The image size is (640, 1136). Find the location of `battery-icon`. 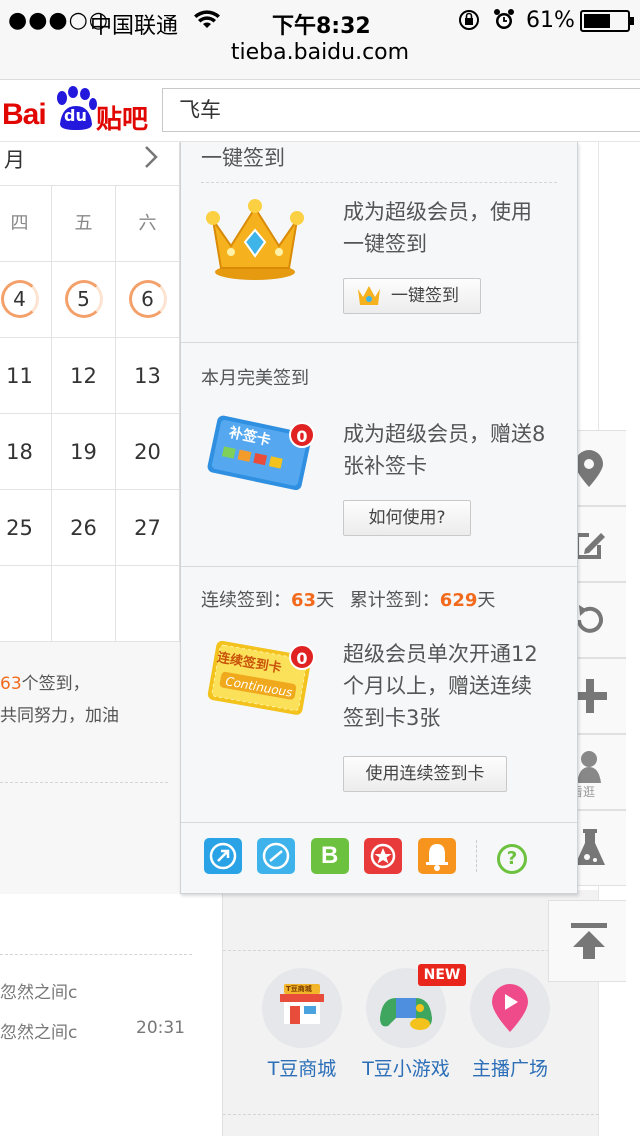

battery-icon is located at coordinates (607, 21).